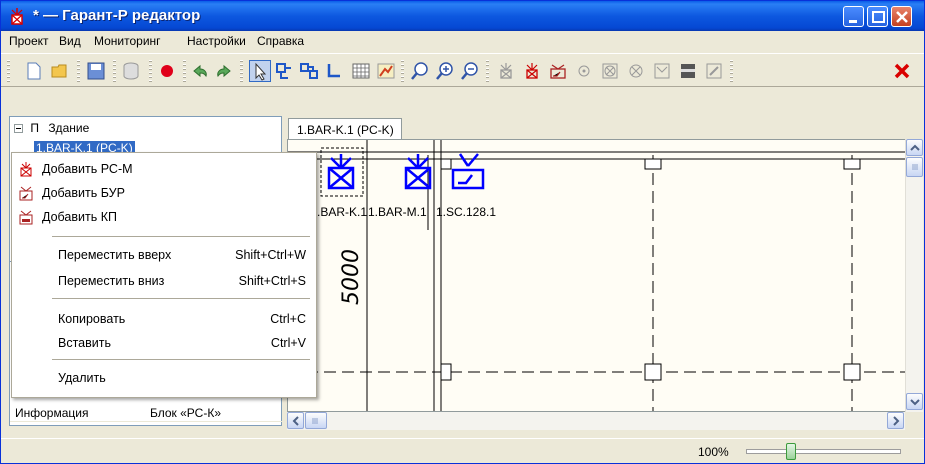 The image size is (925, 464). Describe the element at coordinates (466, 212) in the screenshot. I see `device-label: 1.SC.128.1` at that location.